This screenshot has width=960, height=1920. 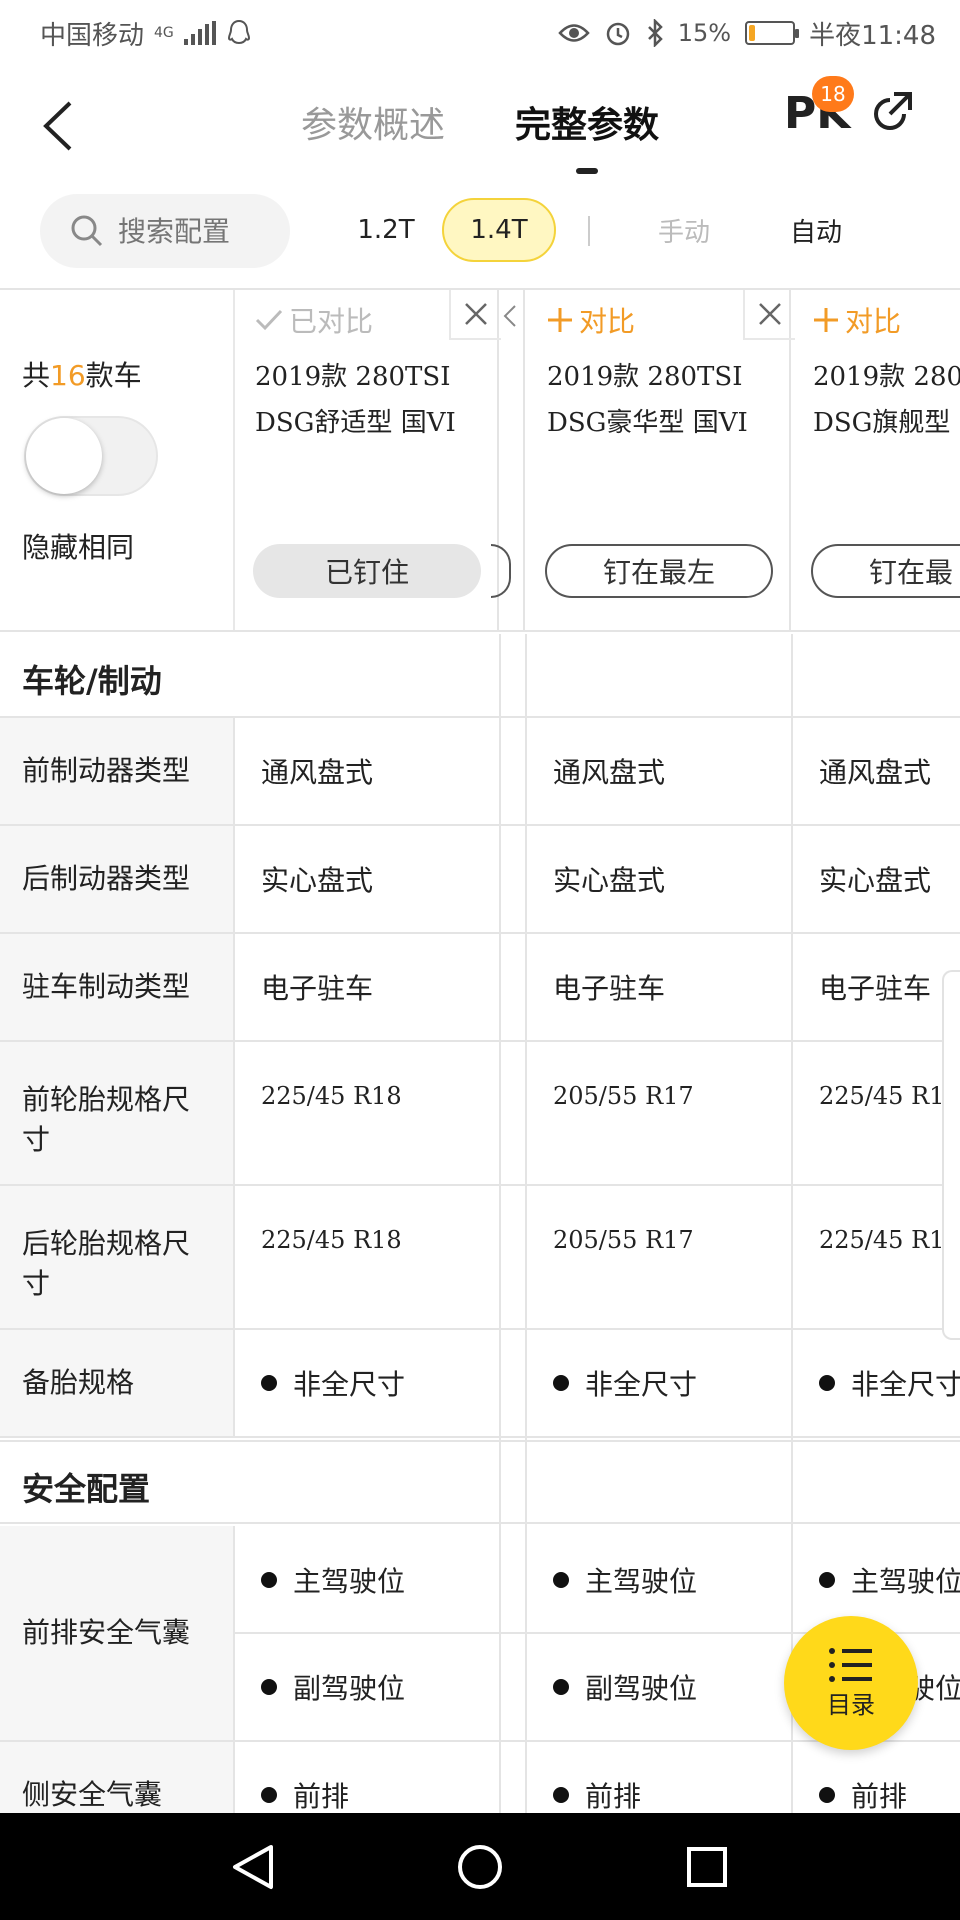 I want to click on compare-toggle-2: 对比, so click(x=591, y=320).